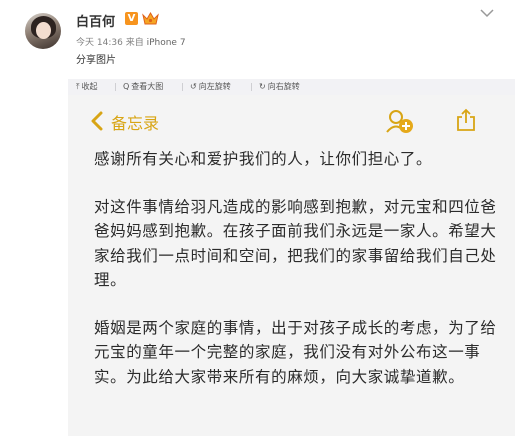 The image size is (515, 436). I want to click on image-toolbar: ⤒ 收起 Q 查看大图 ↺ 向左旋转 ↻ 向右旋转, so click(291, 87).